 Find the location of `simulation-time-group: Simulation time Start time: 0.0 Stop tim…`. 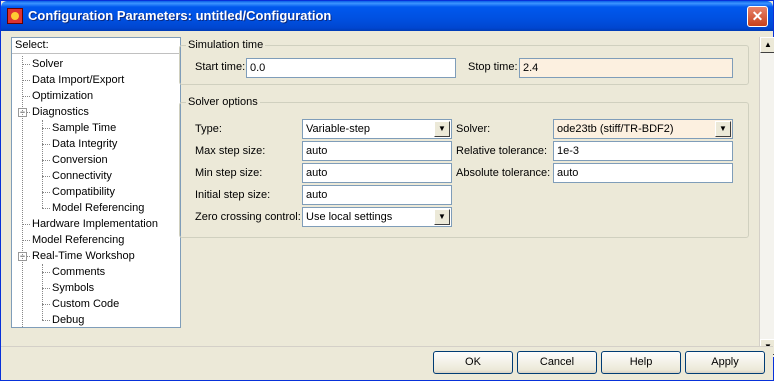

simulation-time-group: Simulation time Start time: 0.0 Stop tim… is located at coordinates (464, 62).